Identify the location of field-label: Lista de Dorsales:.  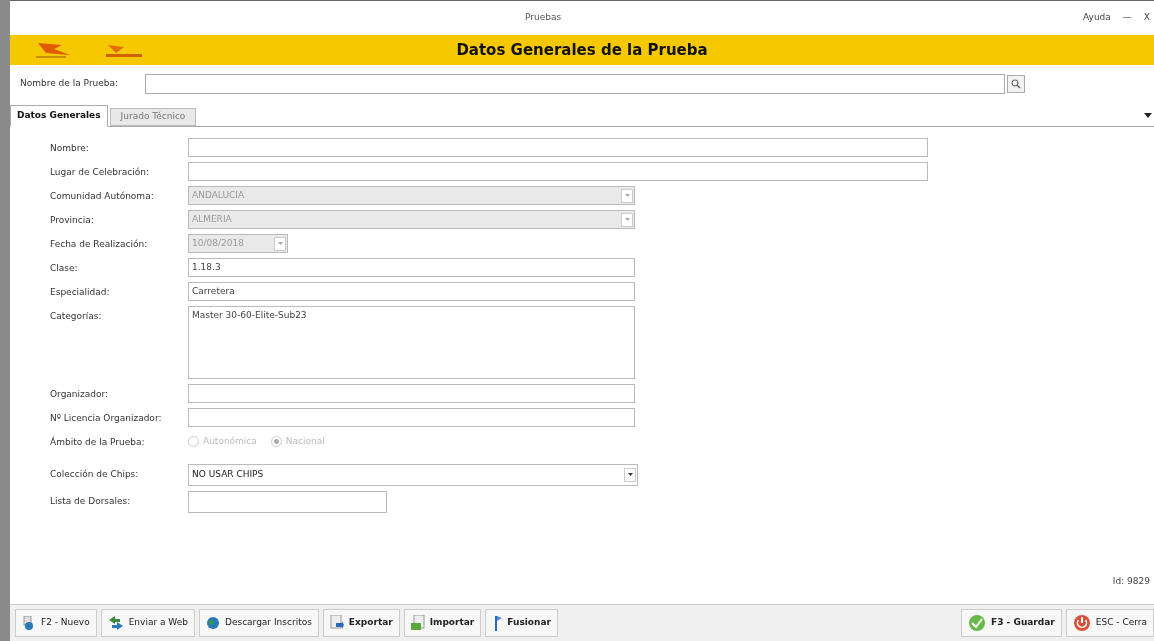
(91, 501).